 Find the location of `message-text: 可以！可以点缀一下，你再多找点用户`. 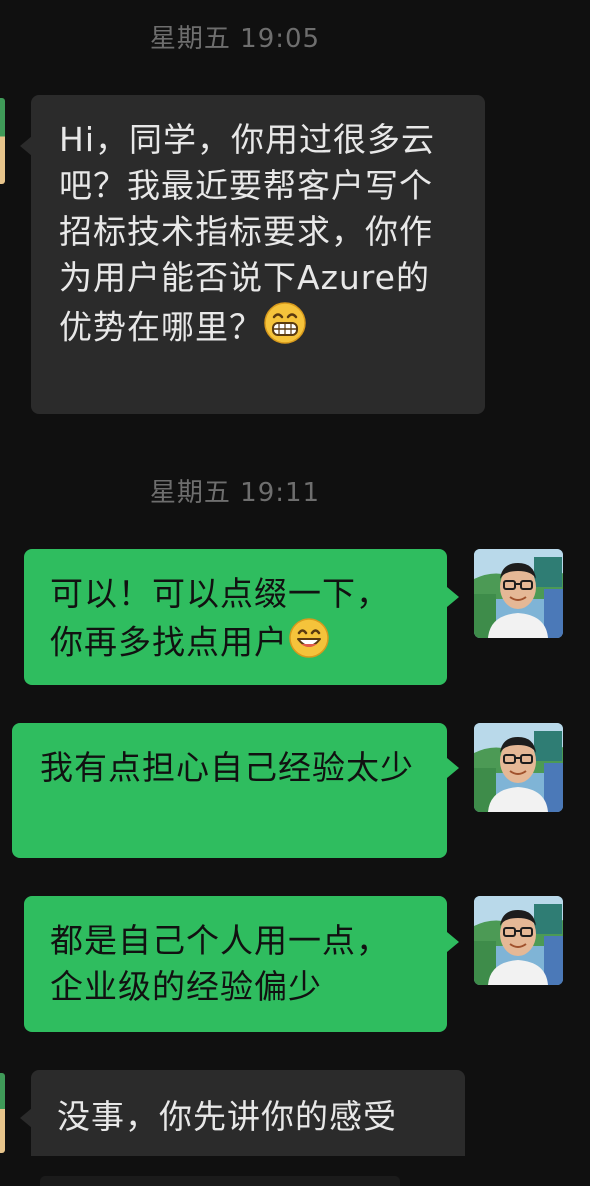

message-text: 可以！可以点缀一下，你再多找点用户 is located at coordinates (220, 618).